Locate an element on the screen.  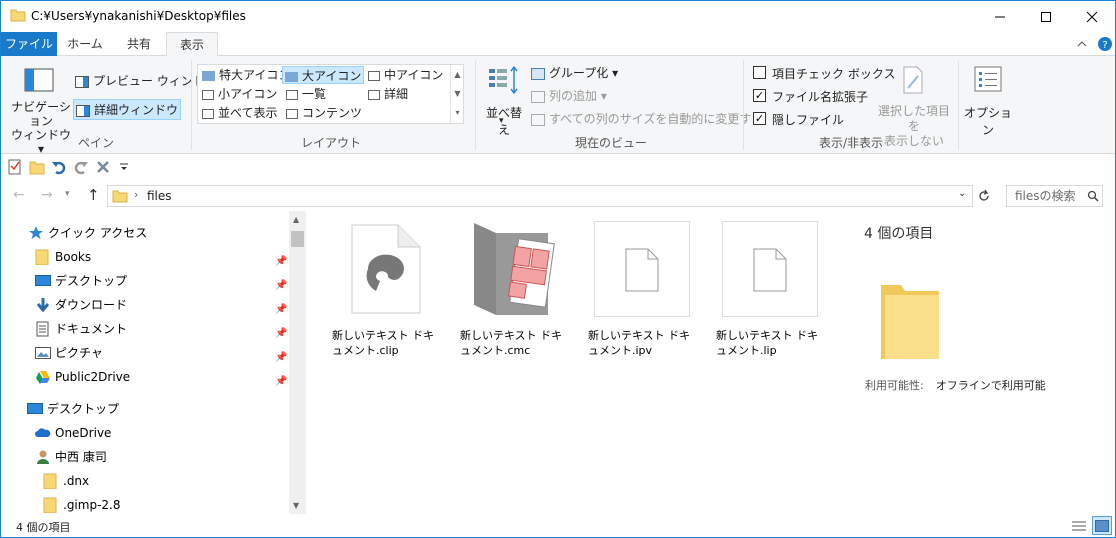
layout-medium-icons: 中アイコン is located at coordinates (404, 75).